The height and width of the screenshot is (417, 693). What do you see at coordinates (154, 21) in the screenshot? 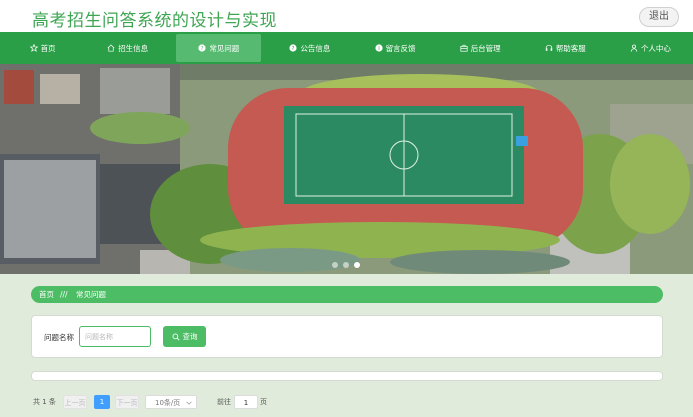
I see `site-title: 高考招生问答系统的设计与实现` at bounding box center [154, 21].